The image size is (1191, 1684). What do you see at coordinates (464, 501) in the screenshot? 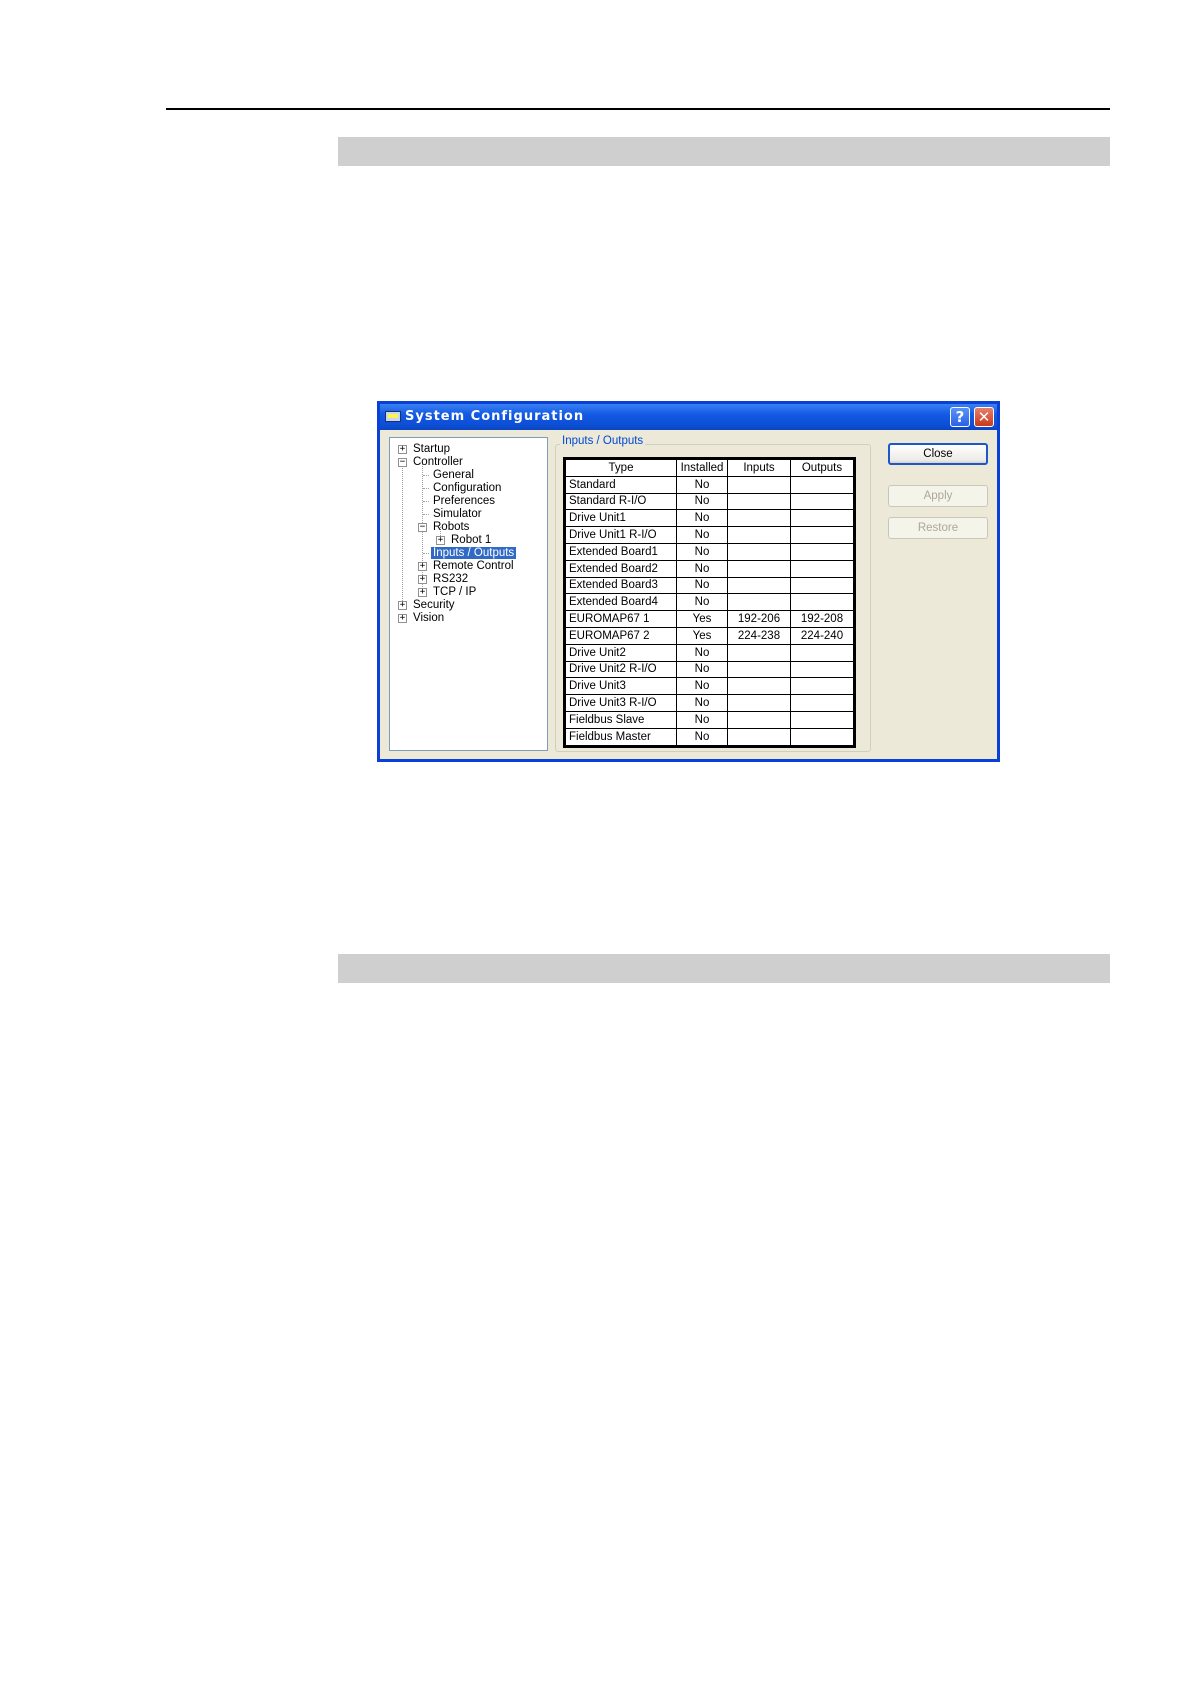
I see `tree-item-preferences: Preferences` at bounding box center [464, 501].